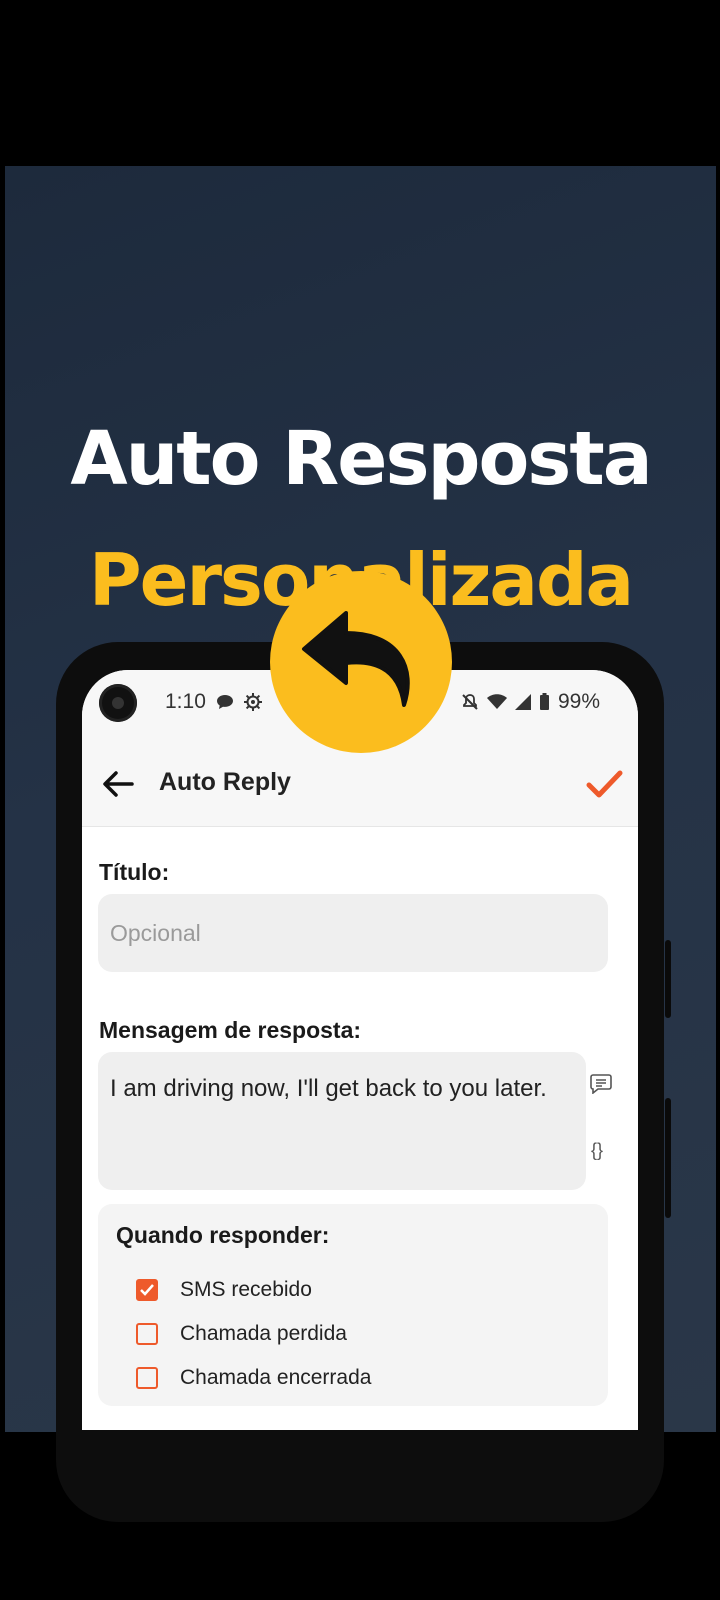  Describe the element at coordinates (246, 1289) in the screenshot. I see `option-label: SMS recebido` at that location.